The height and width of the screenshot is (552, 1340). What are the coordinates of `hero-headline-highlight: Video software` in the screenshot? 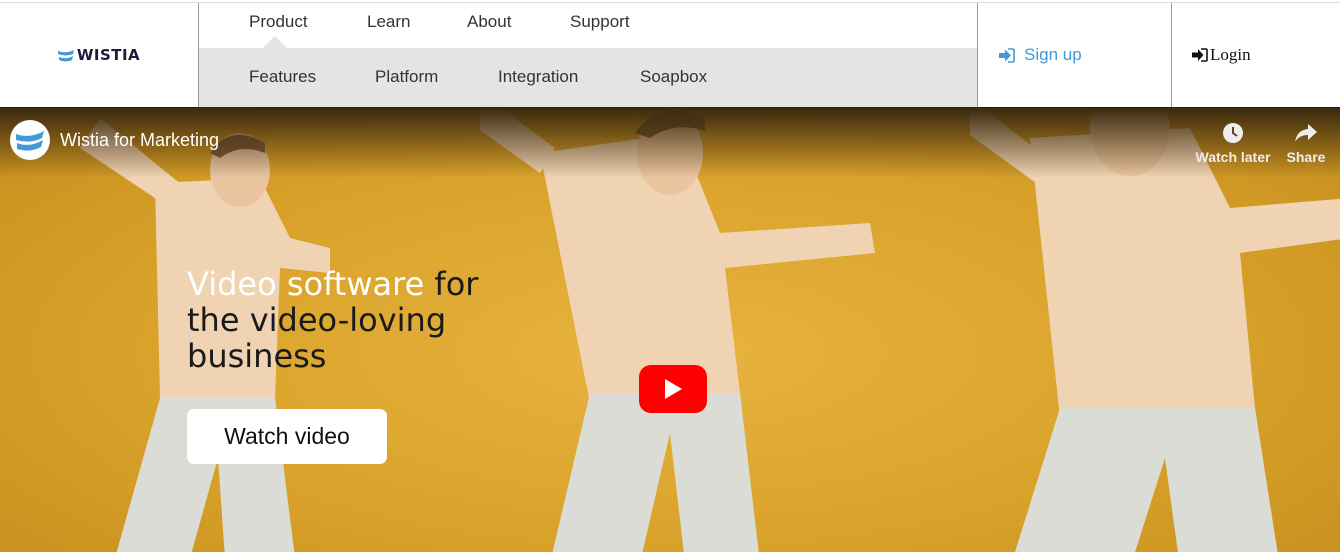 It's located at (306, 284).